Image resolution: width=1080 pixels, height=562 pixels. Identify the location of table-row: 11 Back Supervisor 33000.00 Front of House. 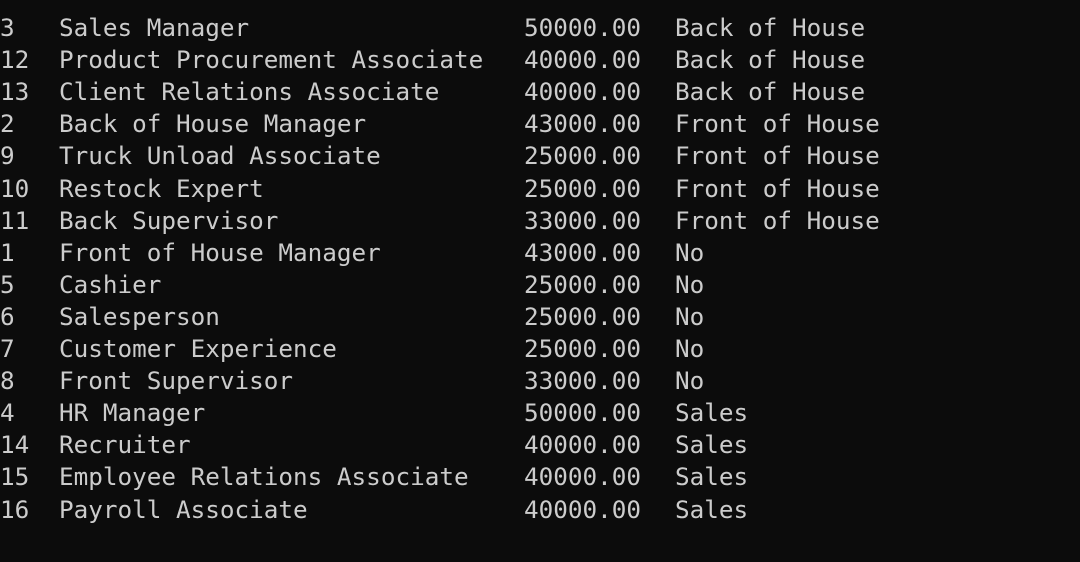
(440, 221).